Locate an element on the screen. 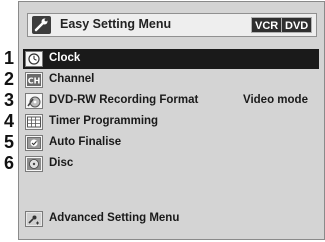  menu-item-auto-finalise: Auto Finalise is located at coordinates (171, 143).